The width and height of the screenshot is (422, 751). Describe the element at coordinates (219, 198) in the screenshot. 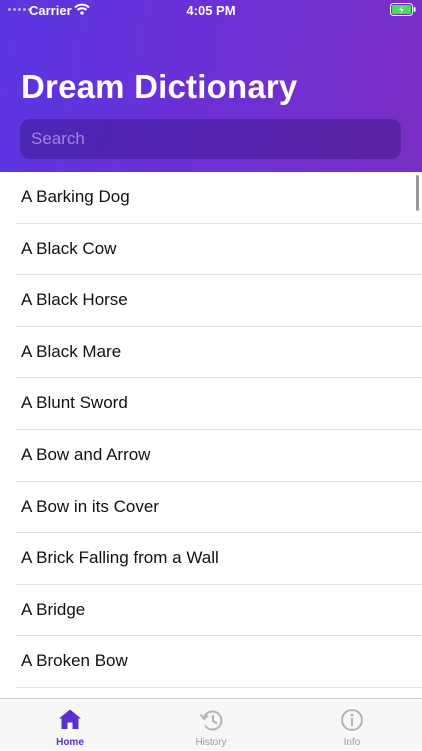

I see `list-item: A Barking Dog` at that location.